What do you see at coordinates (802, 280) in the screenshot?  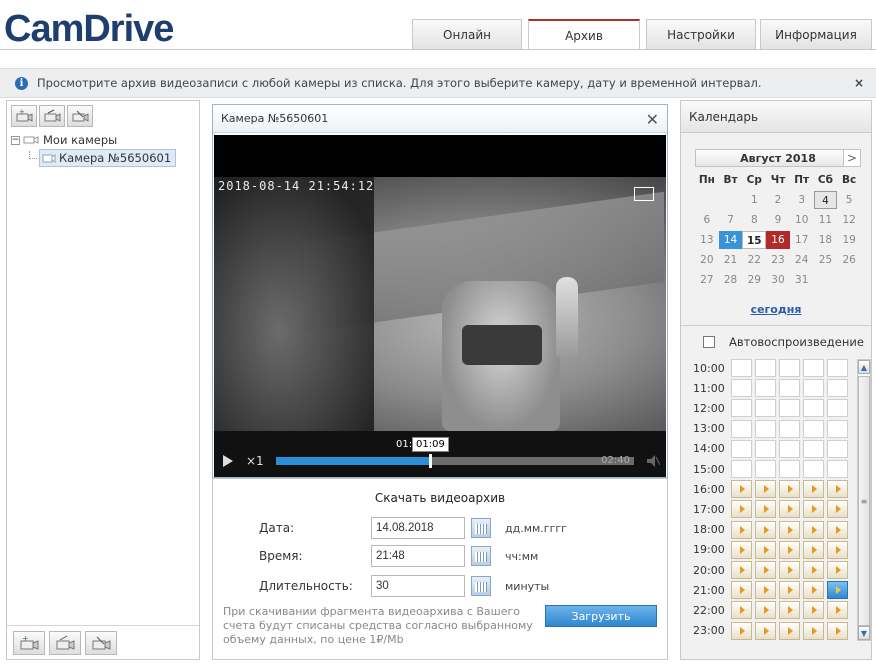 I see `calendar-day: 31` at bounding box center [802, 280].